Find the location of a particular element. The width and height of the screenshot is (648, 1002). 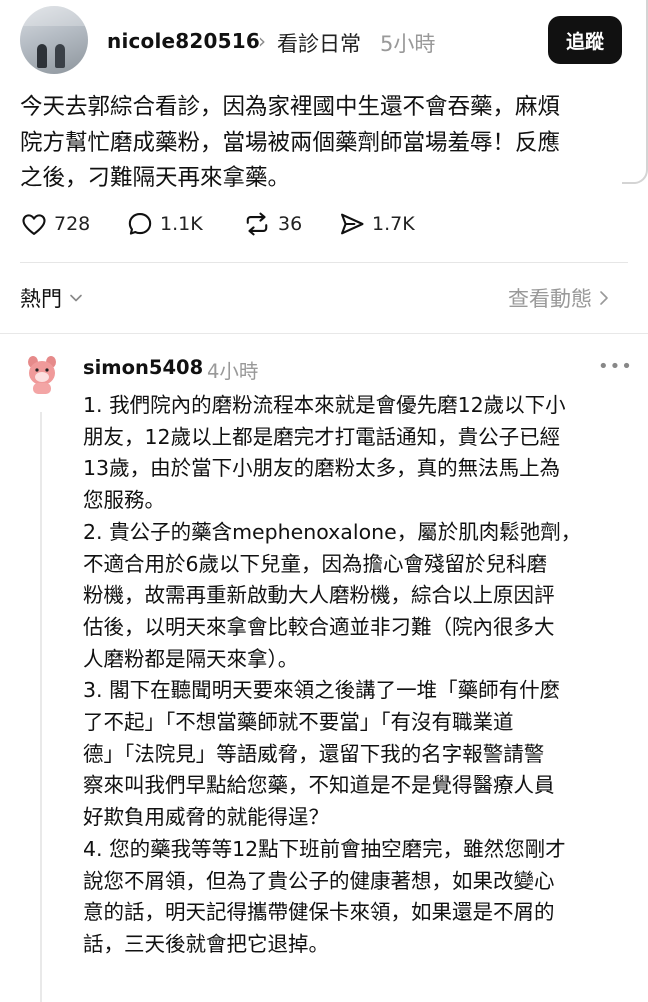

reply-line: 您服務。 is located at coordinates (124, 500).